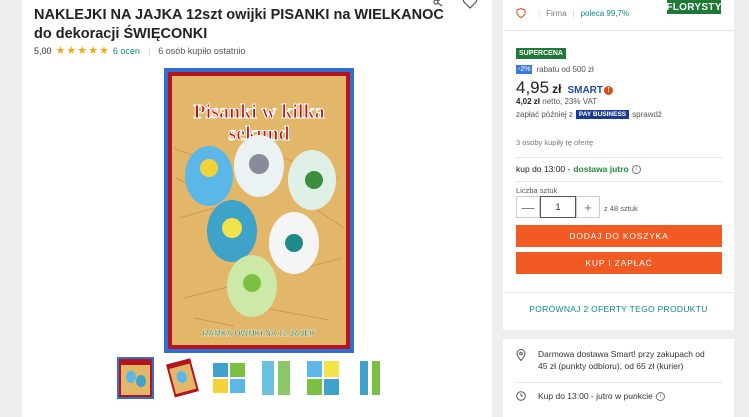 The image size is (749, 417). What do you see at coordinates (618, 309) in the screenshot?
I see `compare-offers-link: PORÓWNAJ 2 OFERTY TEGO PRODUKTU` at bounding box center [618, 309].